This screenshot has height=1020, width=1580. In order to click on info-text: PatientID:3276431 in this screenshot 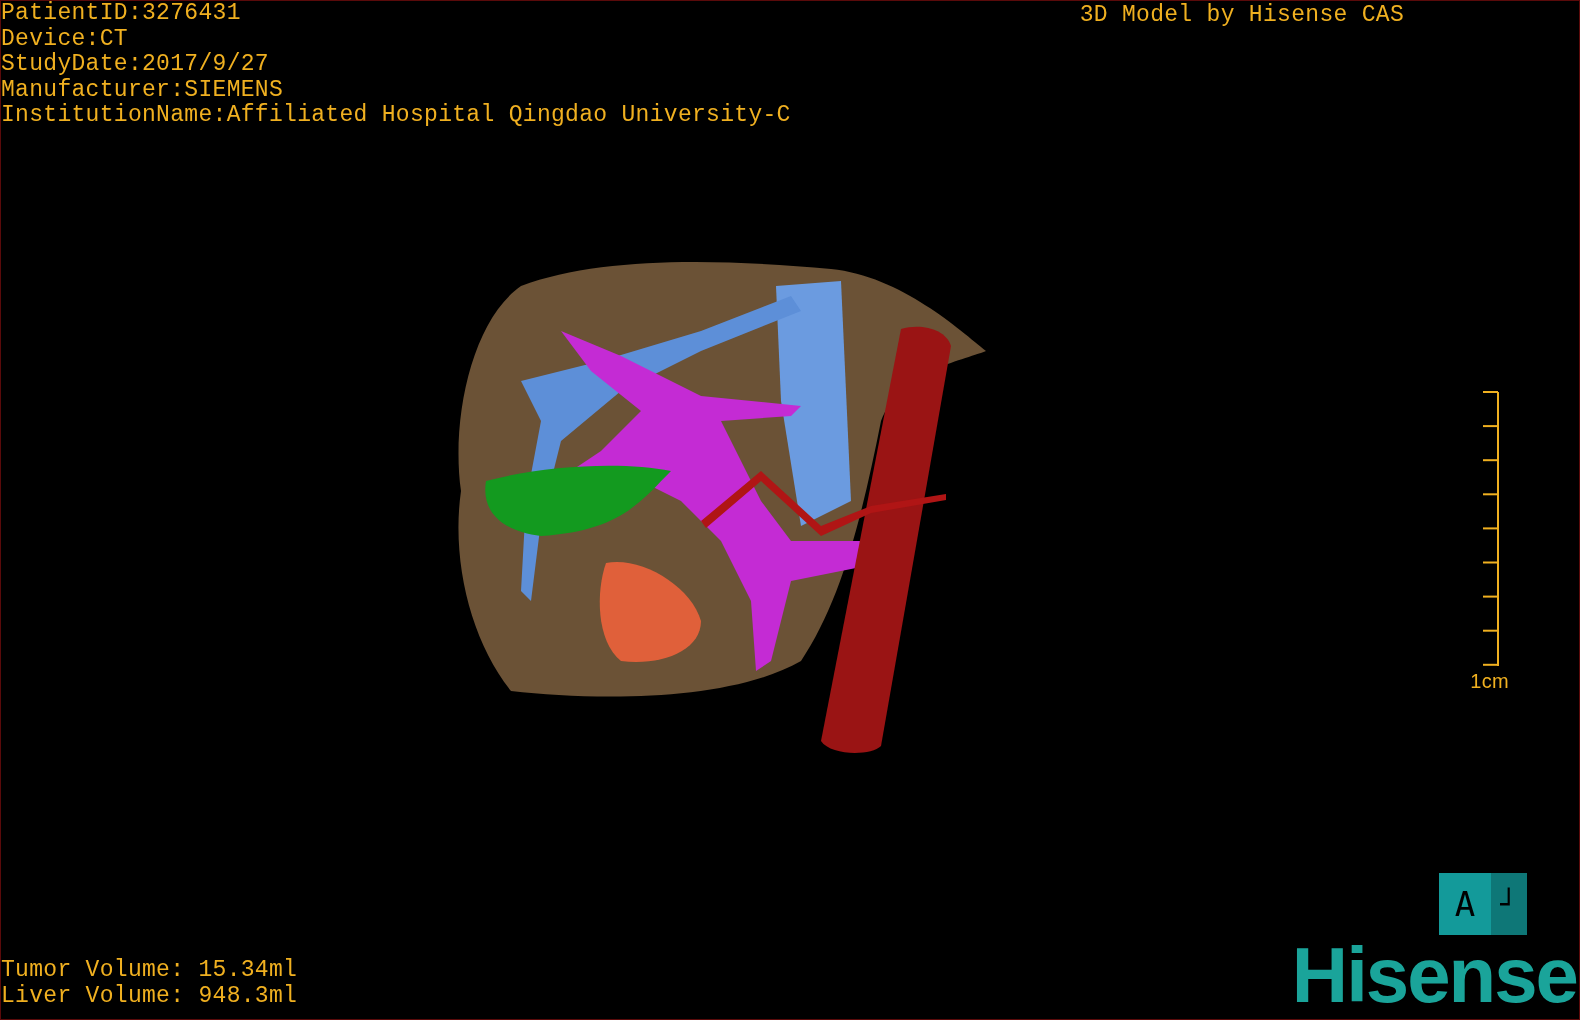, I will do `click(121, 14)`.